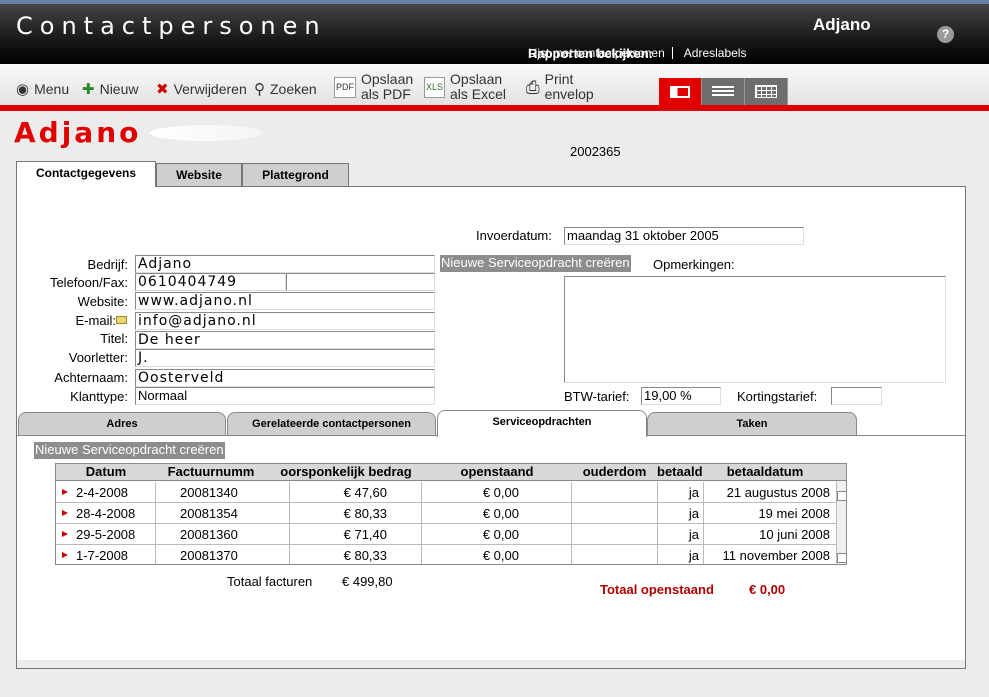  I want to click on subtab-serviceopdrachten: Serviceopdrachten, so click(542, 423).